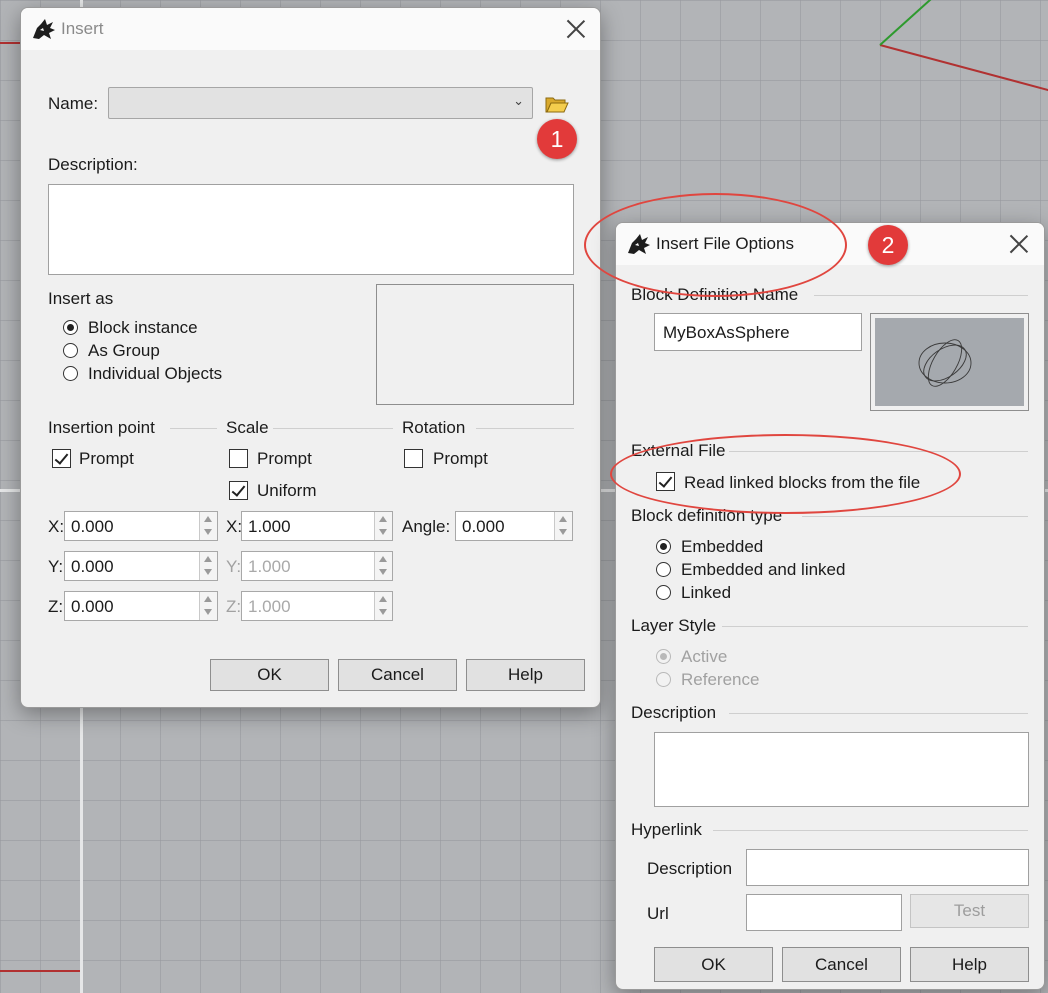 This screenshot has height=993, width=1048. Describe the element at coordinates (56, 606) in the screenshot. I see `point-z-label: Z:` at that location.